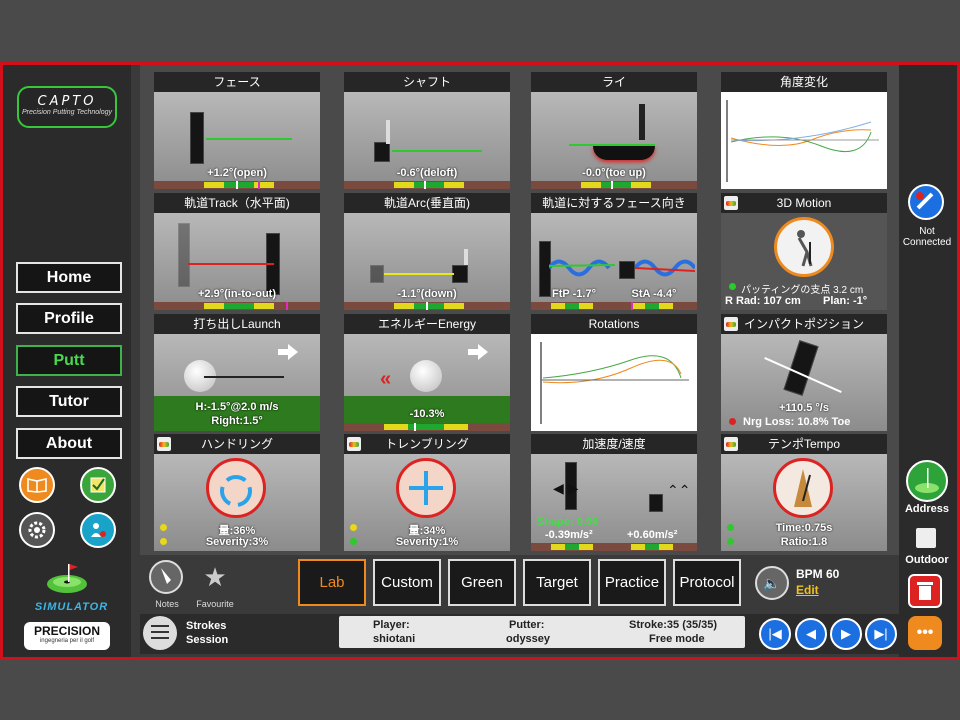 This screenshot has height=720, width=960. I want to click on panel-energy: エネルギーEnergy « -10.3%, so click(427, 372).